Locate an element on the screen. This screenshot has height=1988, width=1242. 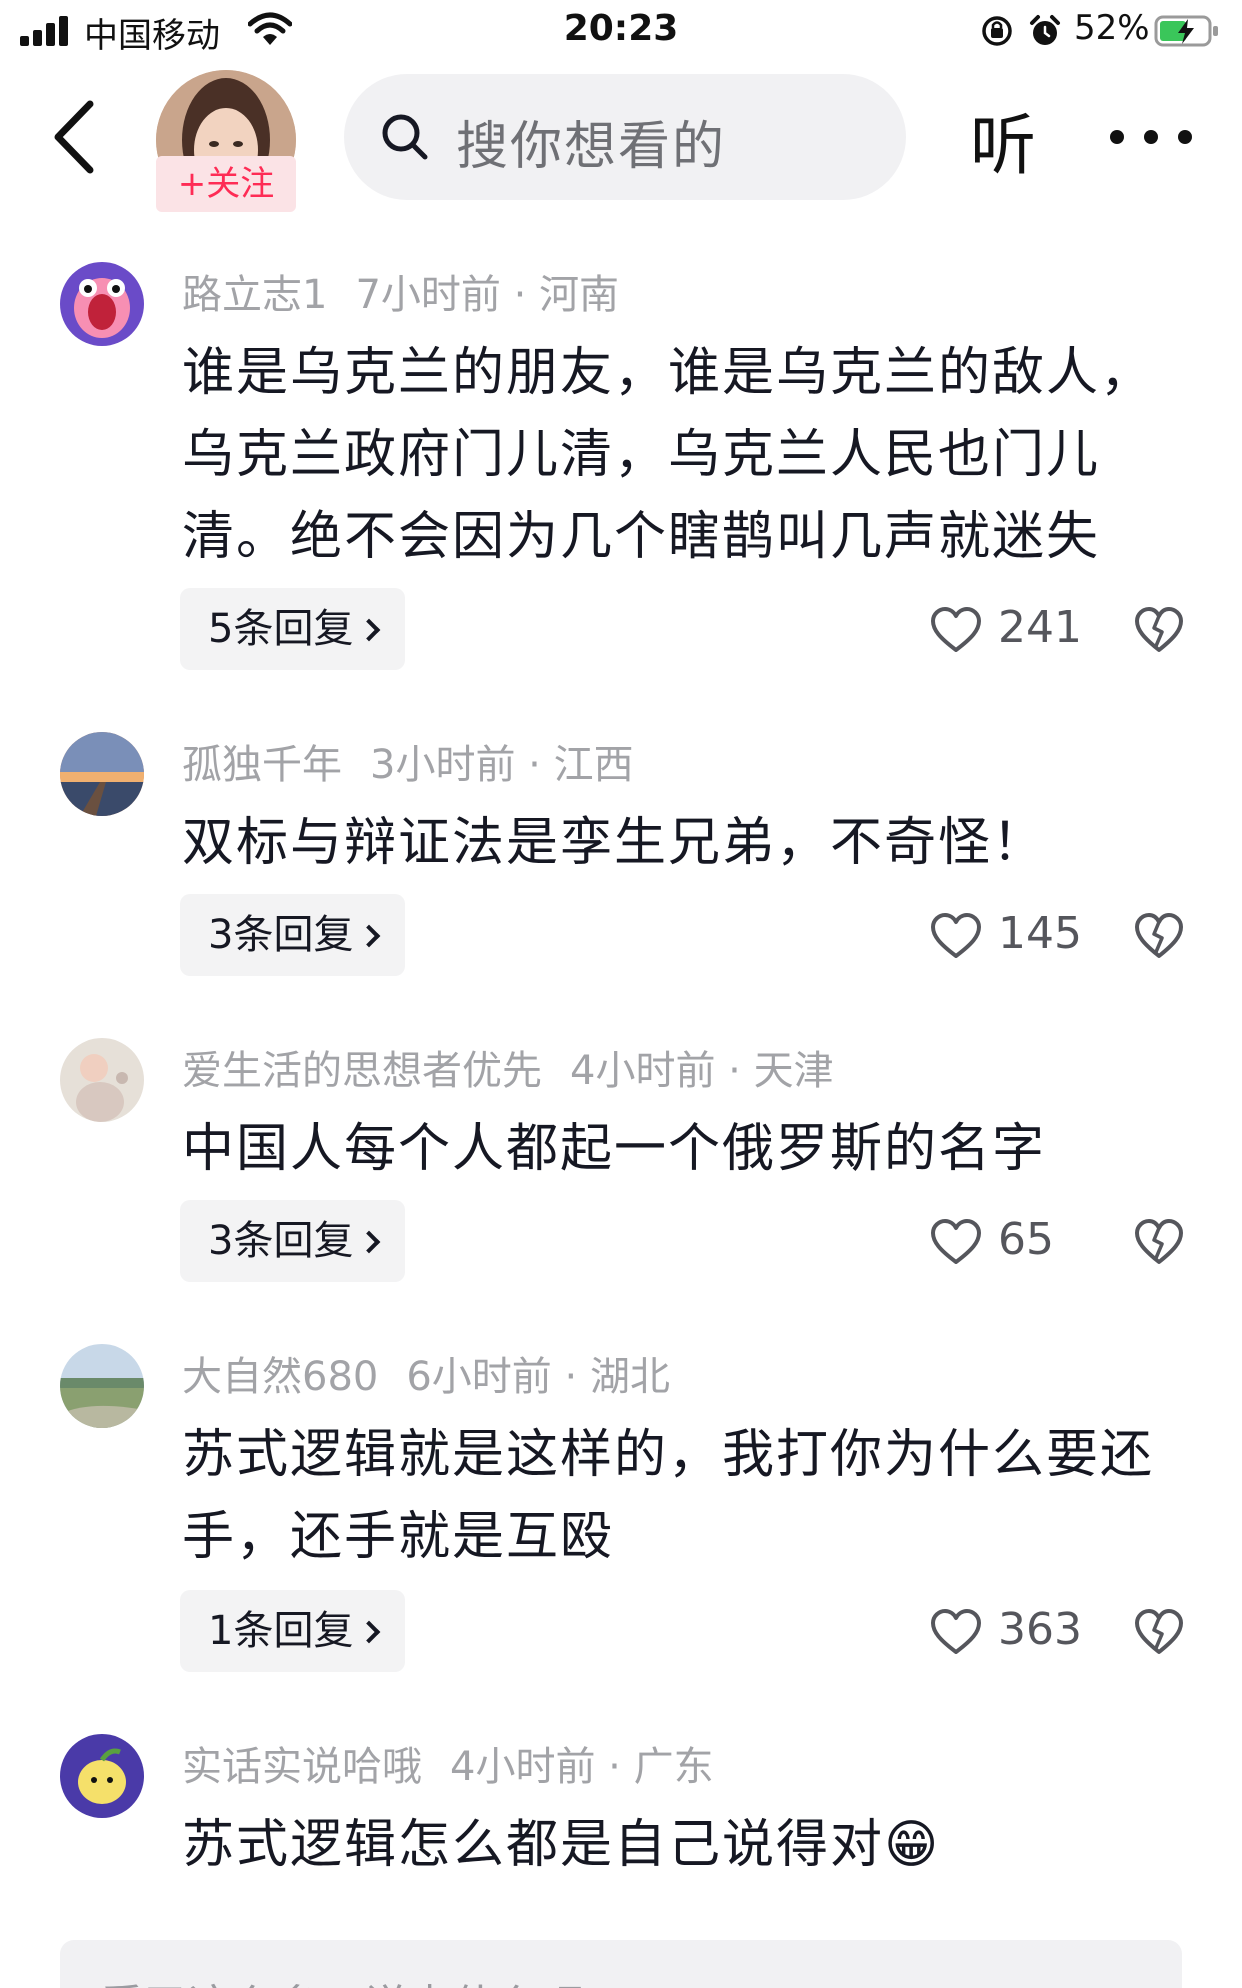
comment-username: 爱生活的思想者优先 is located at coordinates (362, 1071).